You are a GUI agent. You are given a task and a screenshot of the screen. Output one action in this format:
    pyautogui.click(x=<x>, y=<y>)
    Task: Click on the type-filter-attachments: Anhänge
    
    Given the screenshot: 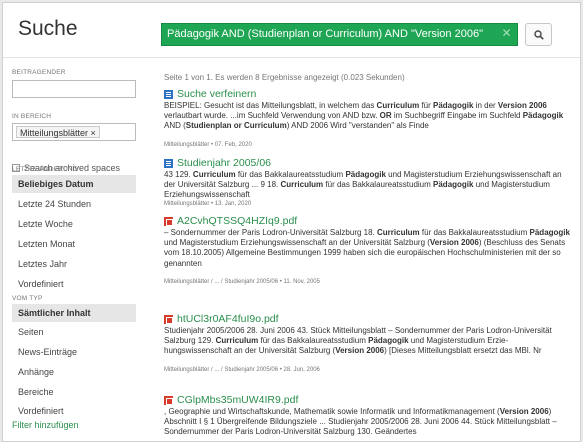 What is the action you would take?
    pyautogui.click(x=74, y=372)
    